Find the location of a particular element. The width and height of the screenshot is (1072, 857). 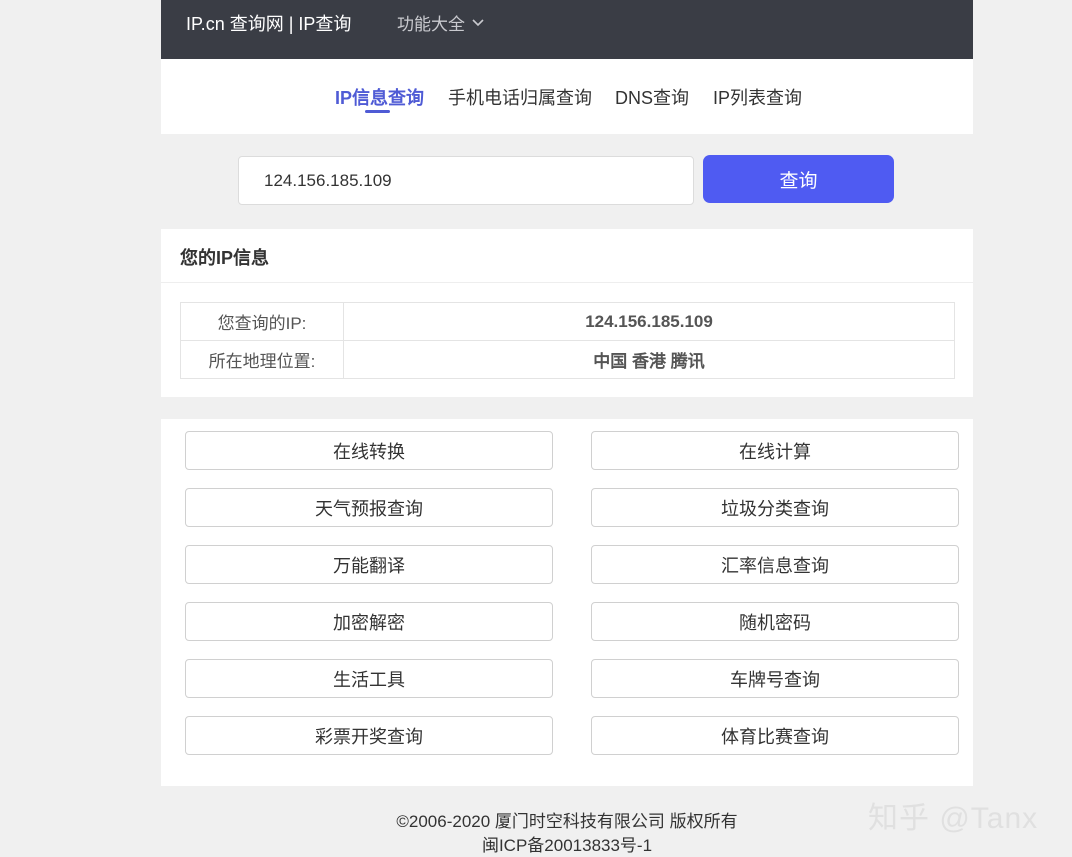

search-button: 查询 is located at coordinates (798, 179).